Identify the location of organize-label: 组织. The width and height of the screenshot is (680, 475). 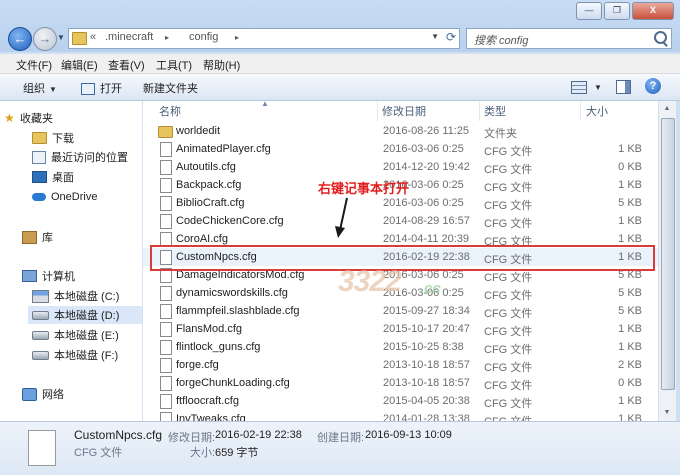
(34, 89).